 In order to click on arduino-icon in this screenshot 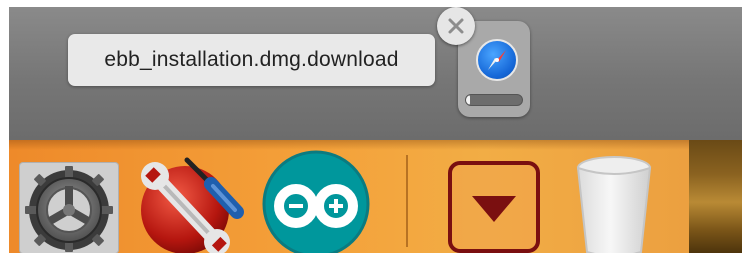, I will do `click(316, 201)`.